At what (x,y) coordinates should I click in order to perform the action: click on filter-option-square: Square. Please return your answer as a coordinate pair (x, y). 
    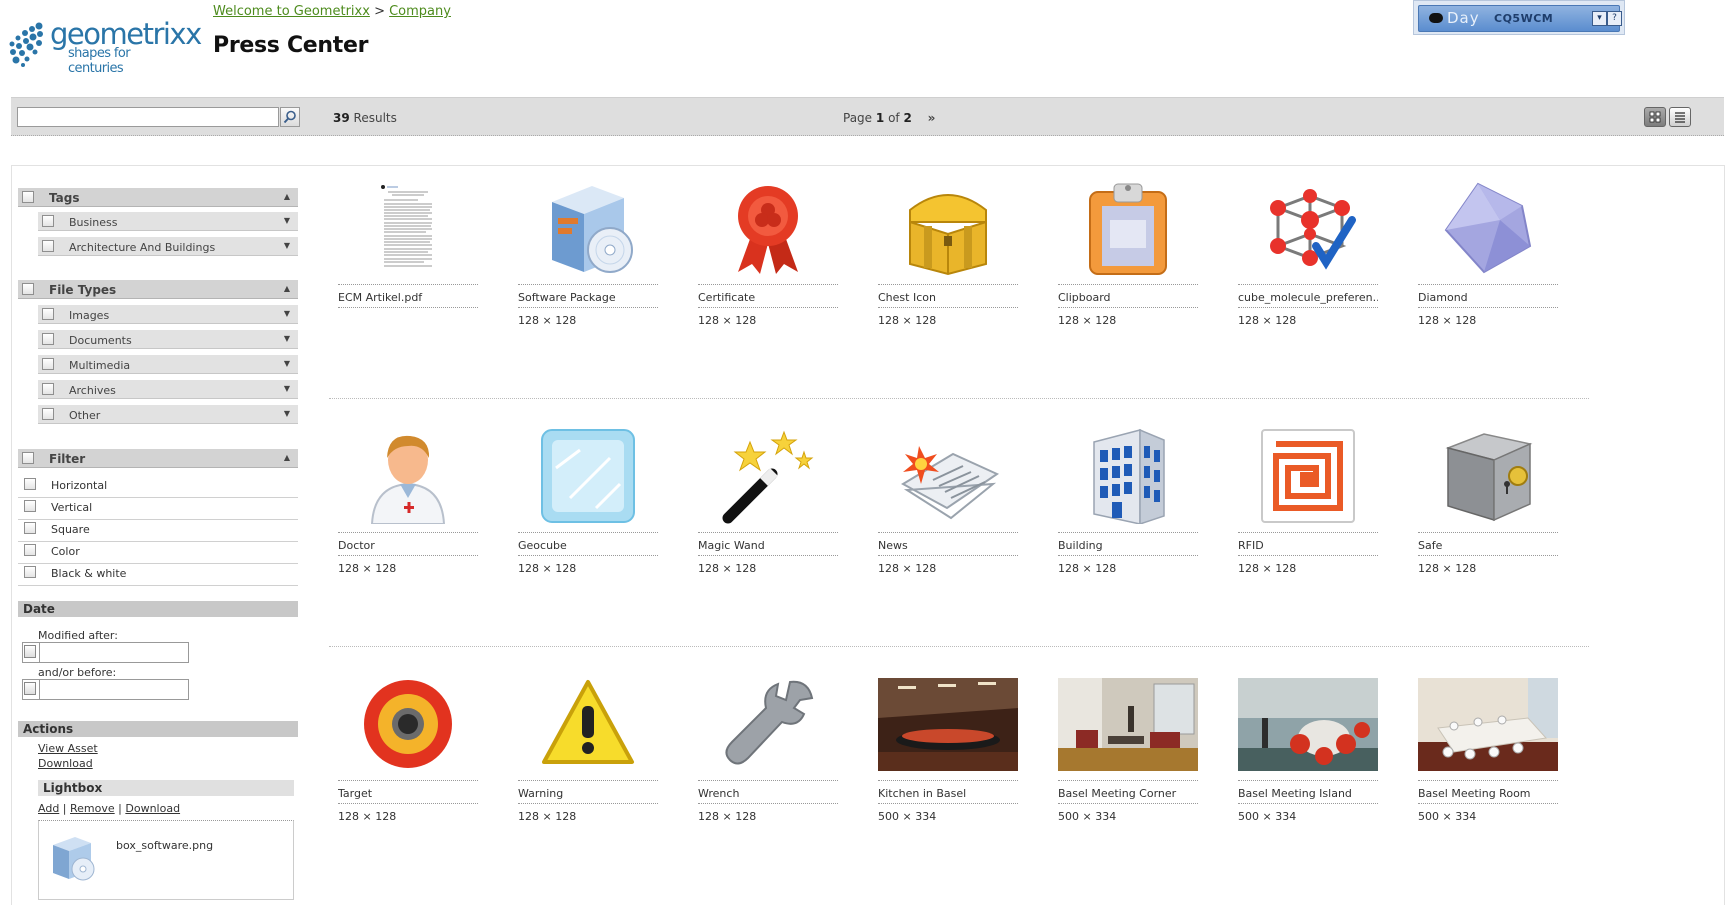
    Looking at the image, I should click on (158, 531).